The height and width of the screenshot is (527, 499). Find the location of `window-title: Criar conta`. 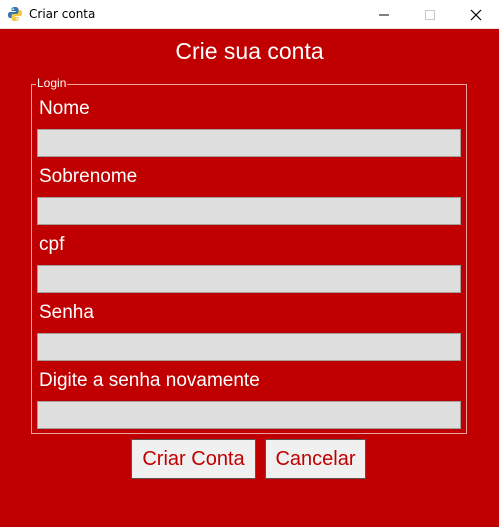

window-title: Criar conta is located at coordinates (62, 14).